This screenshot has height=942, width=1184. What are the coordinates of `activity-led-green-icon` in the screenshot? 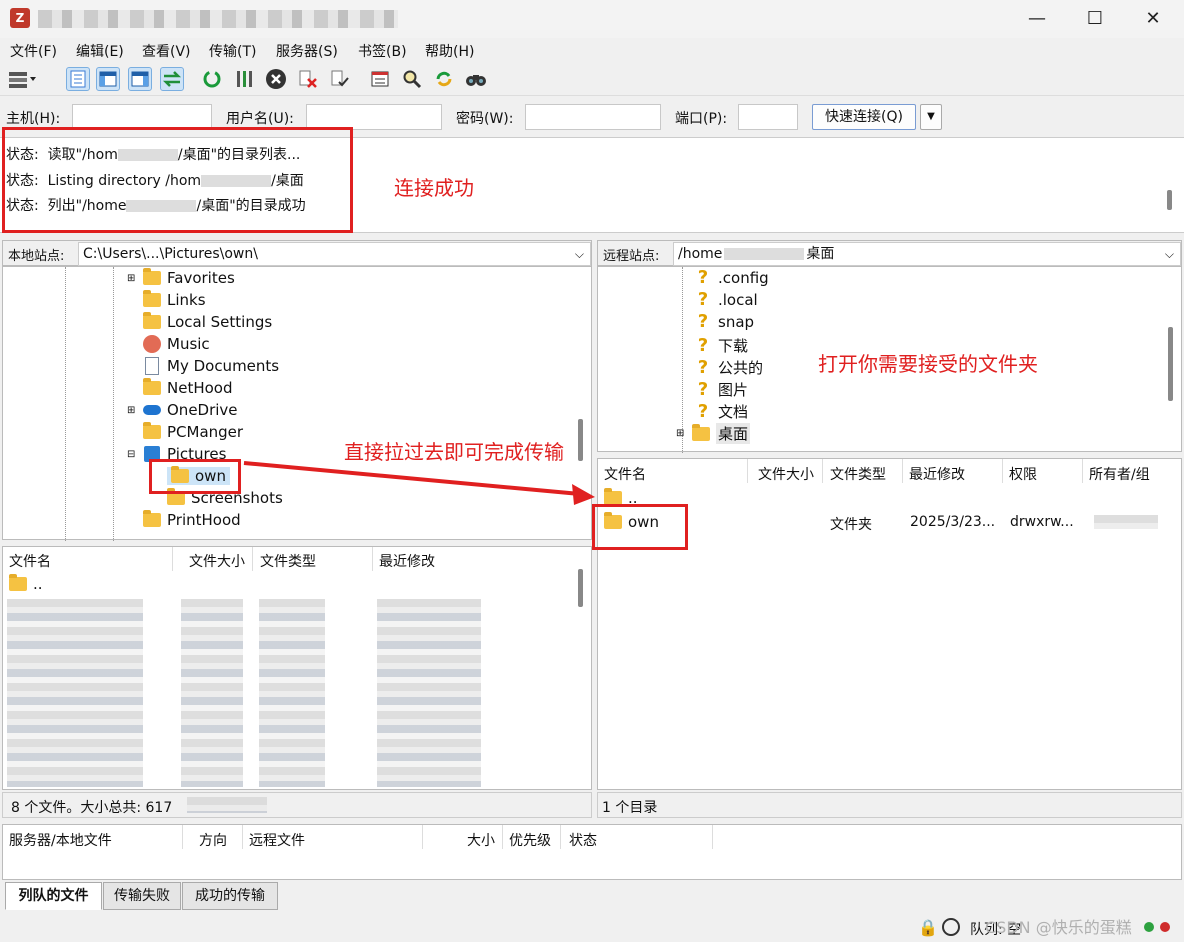 It's located at (1149, 927).